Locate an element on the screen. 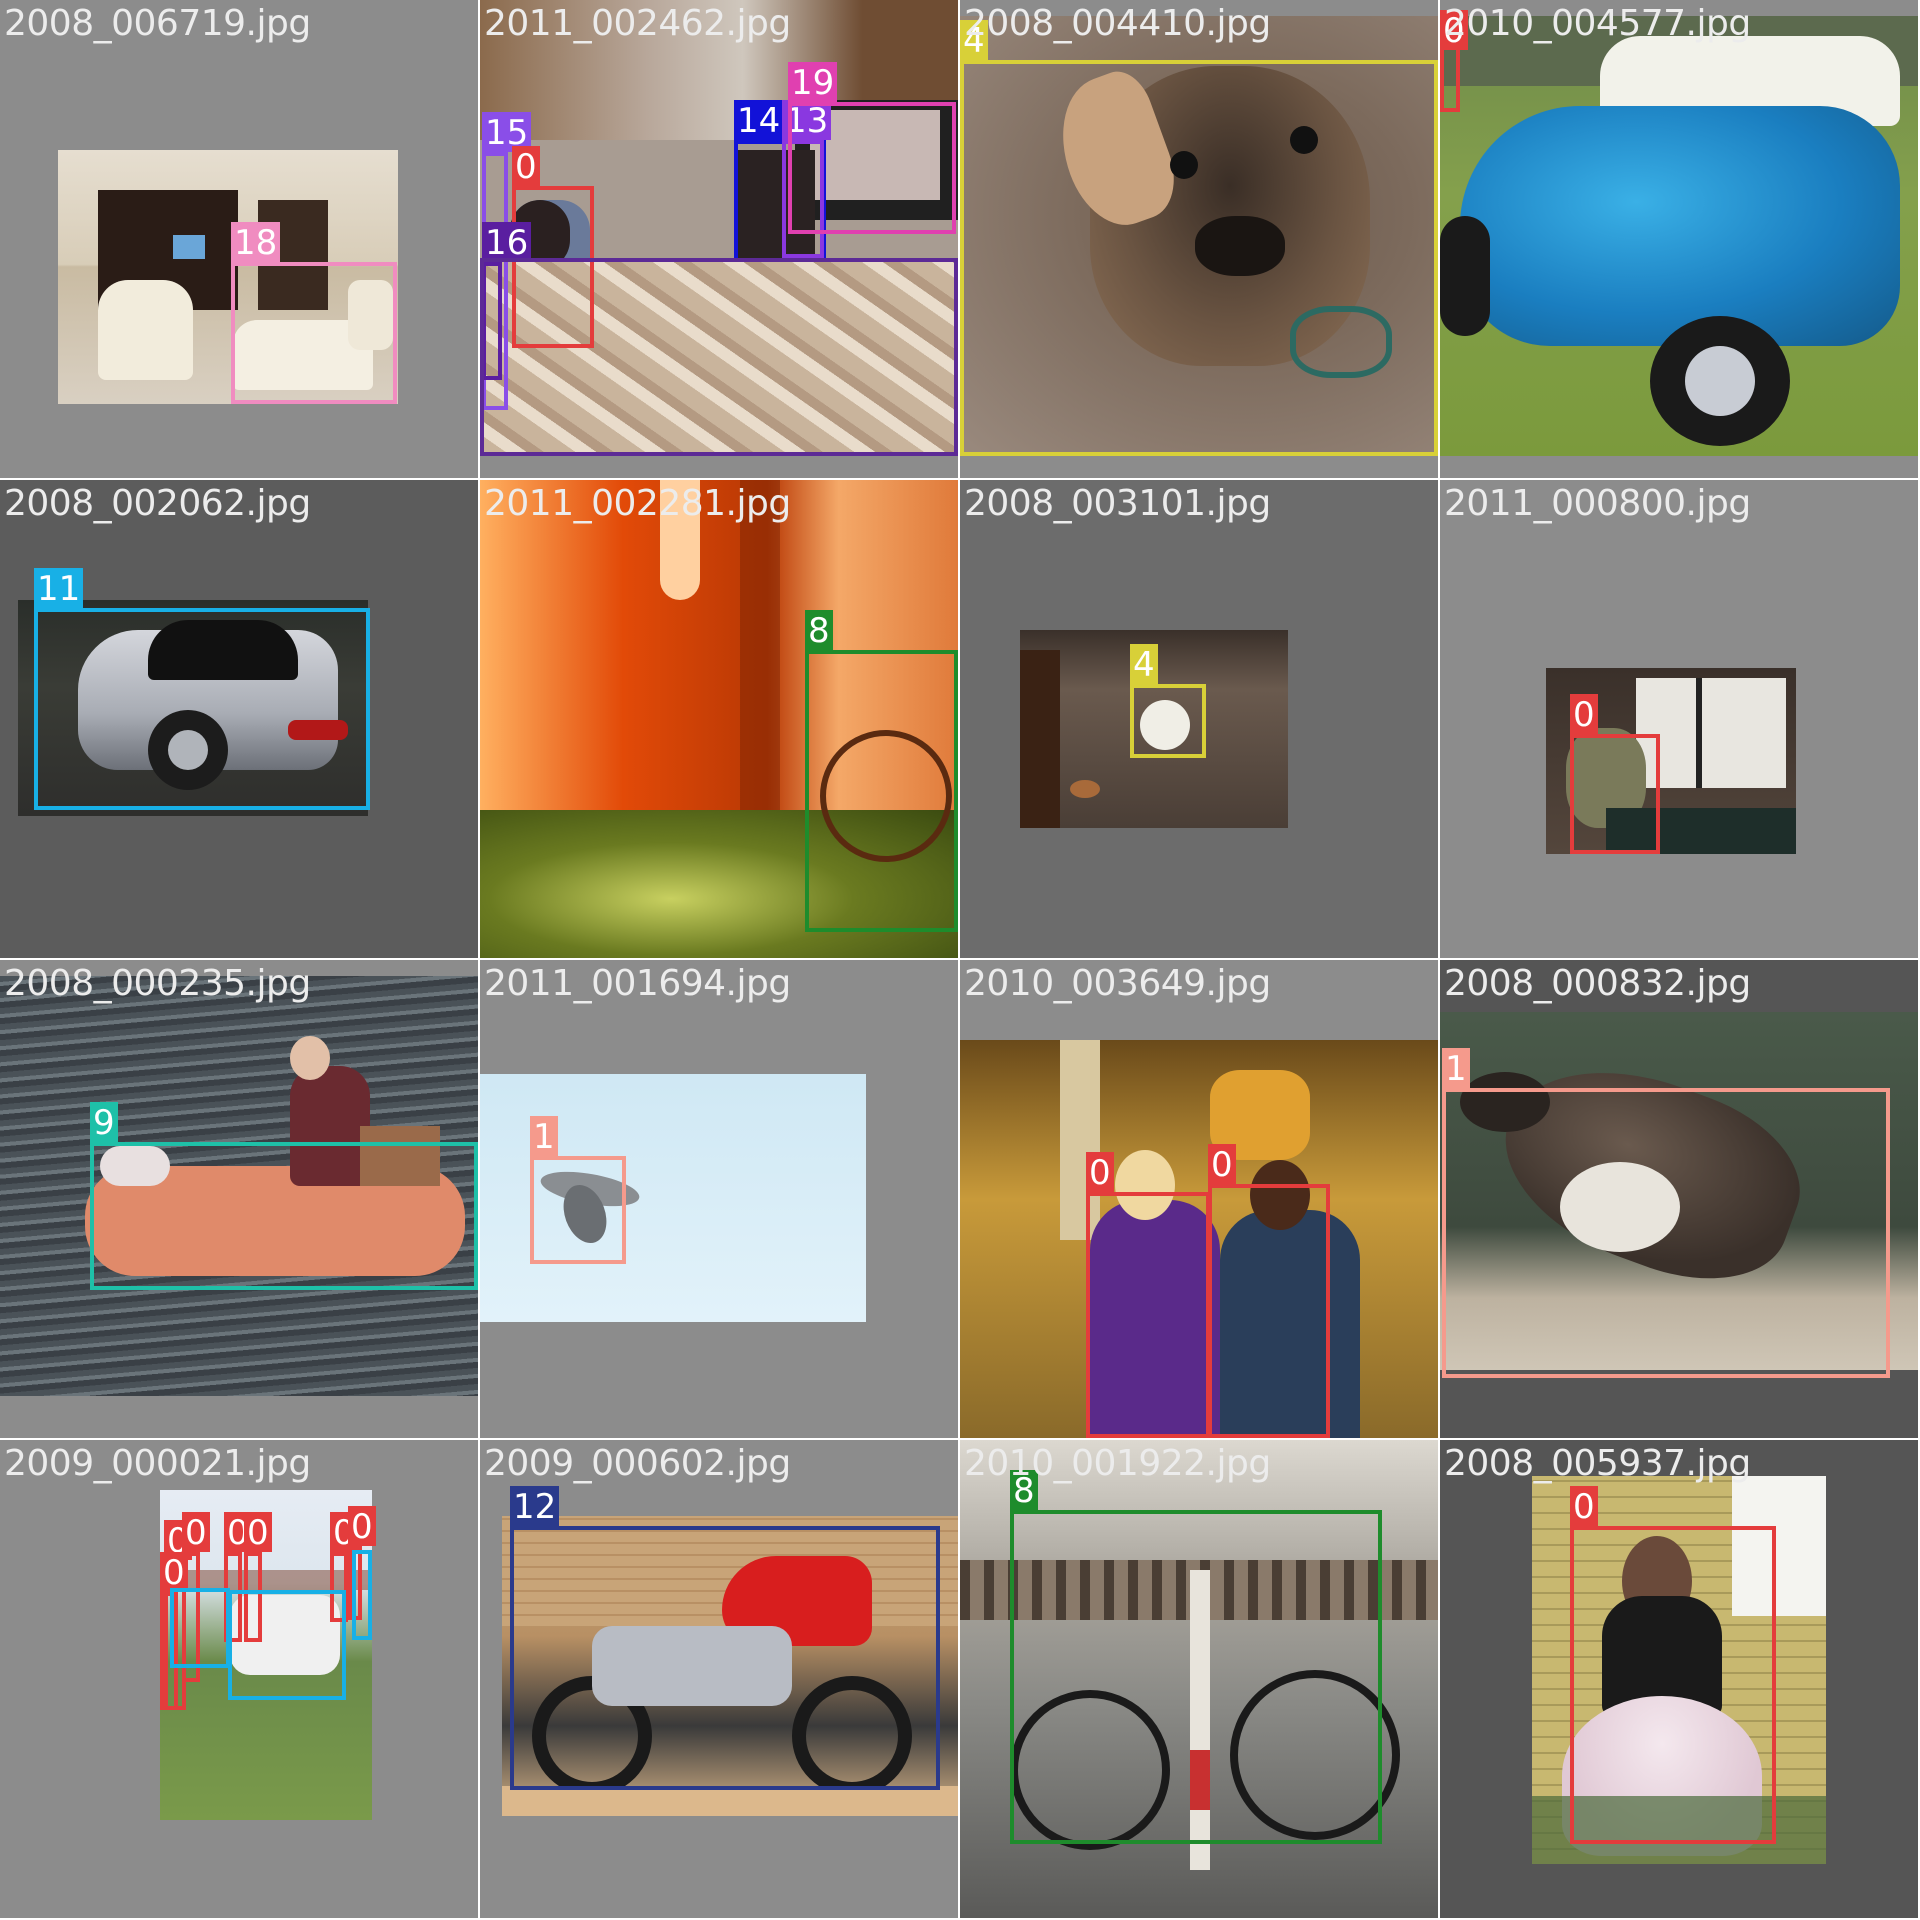 This screenshot has height=1920, width=1920. grid-tile: 2008_004410.jpg 4 is located at coordinates (1199, 239).